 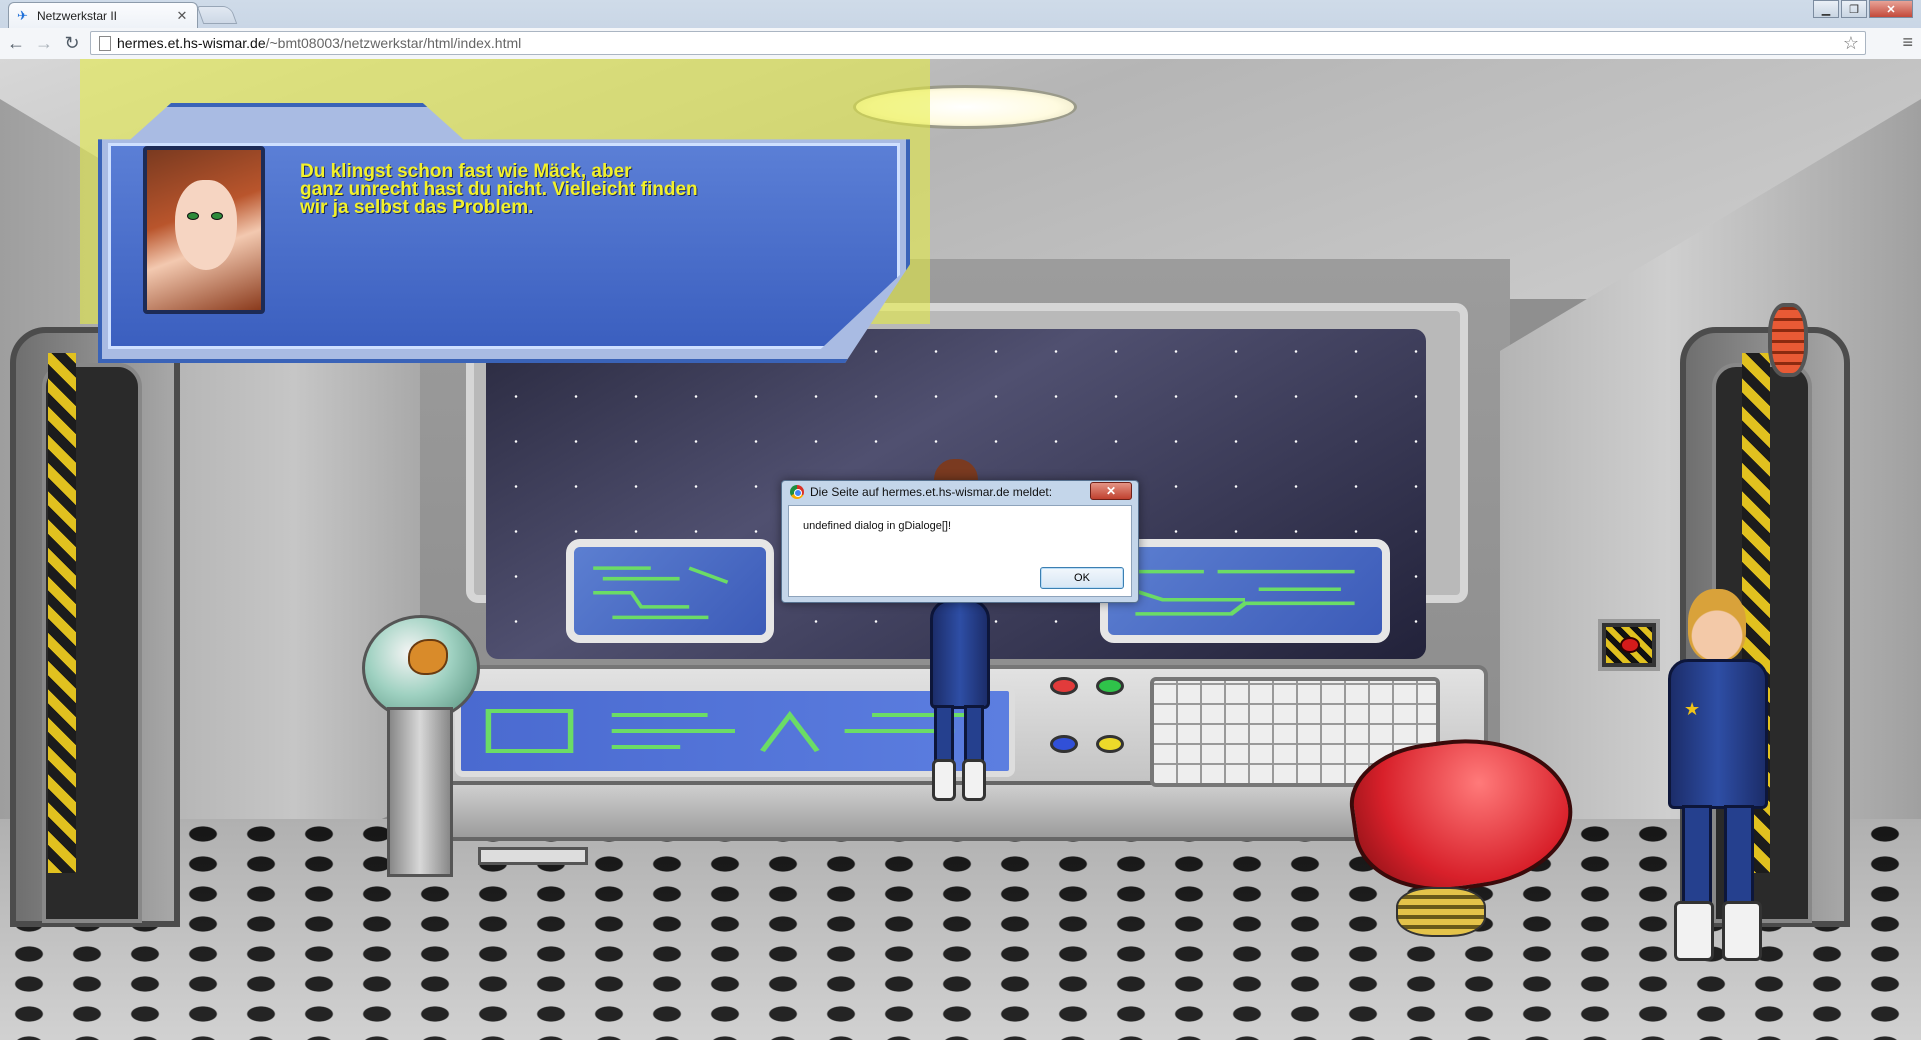 What do you see at coordinates (191, 43) in the screenshot?
I see `url-host: hermes.et.hs-wismar.de` at bounding box center [191, 43].